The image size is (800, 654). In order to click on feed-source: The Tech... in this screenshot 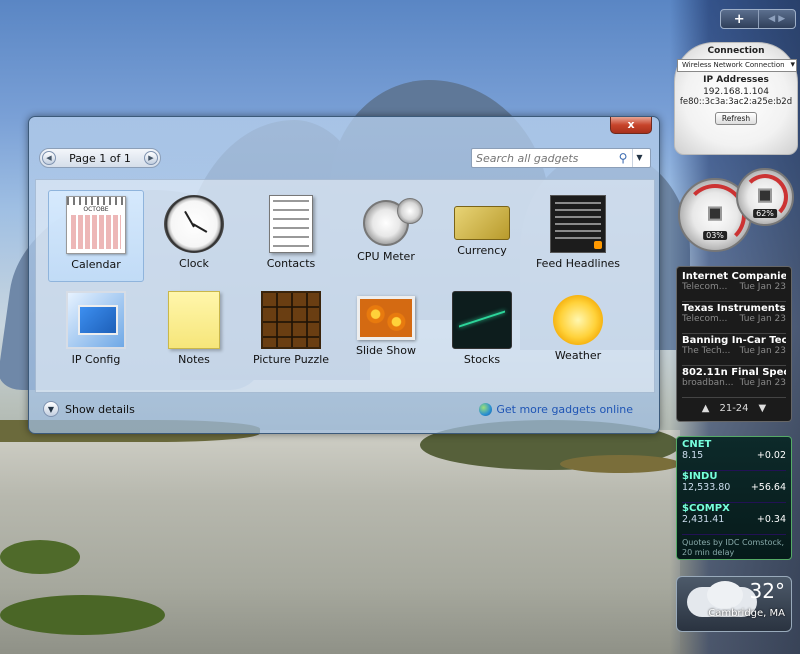, I will do `click(706, 351)`.